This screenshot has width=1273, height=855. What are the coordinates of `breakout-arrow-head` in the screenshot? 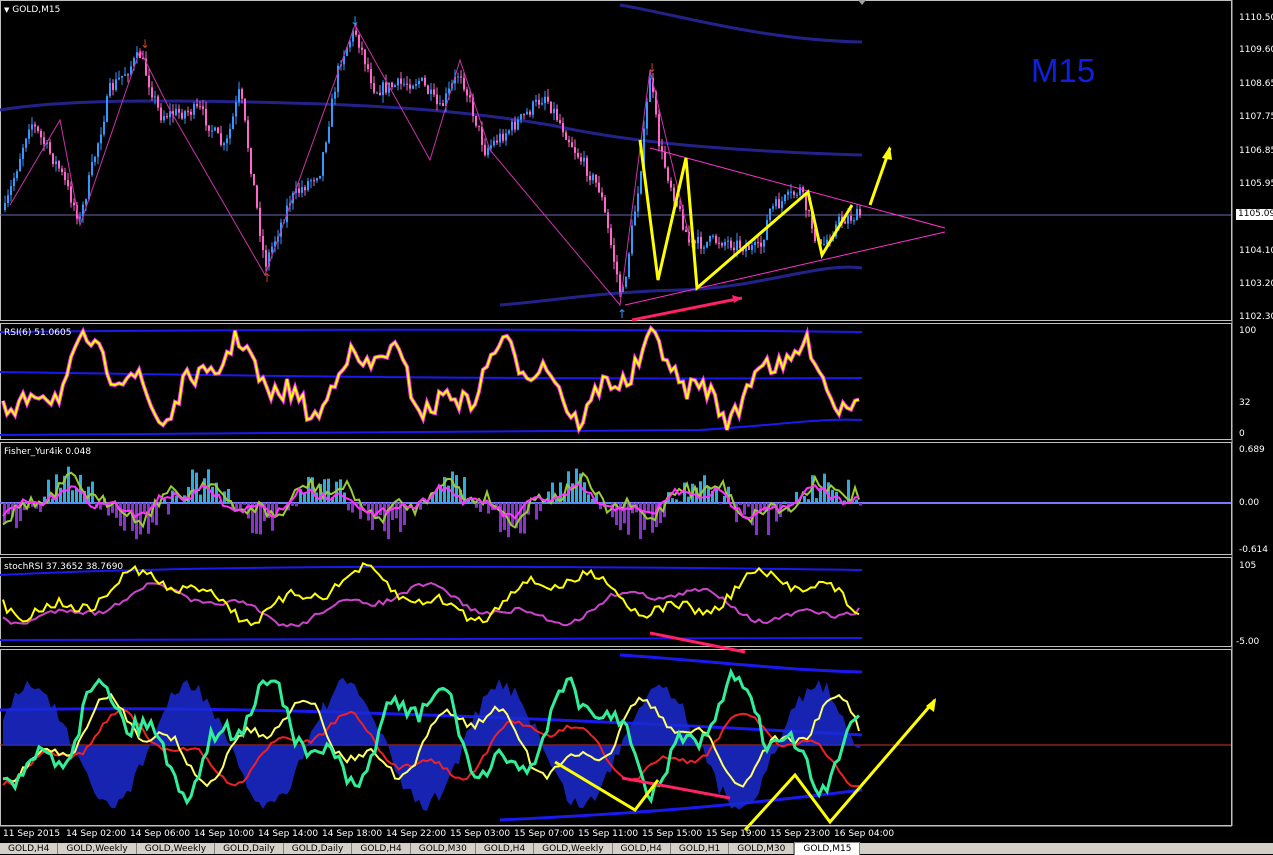 It's located at (887, 153).